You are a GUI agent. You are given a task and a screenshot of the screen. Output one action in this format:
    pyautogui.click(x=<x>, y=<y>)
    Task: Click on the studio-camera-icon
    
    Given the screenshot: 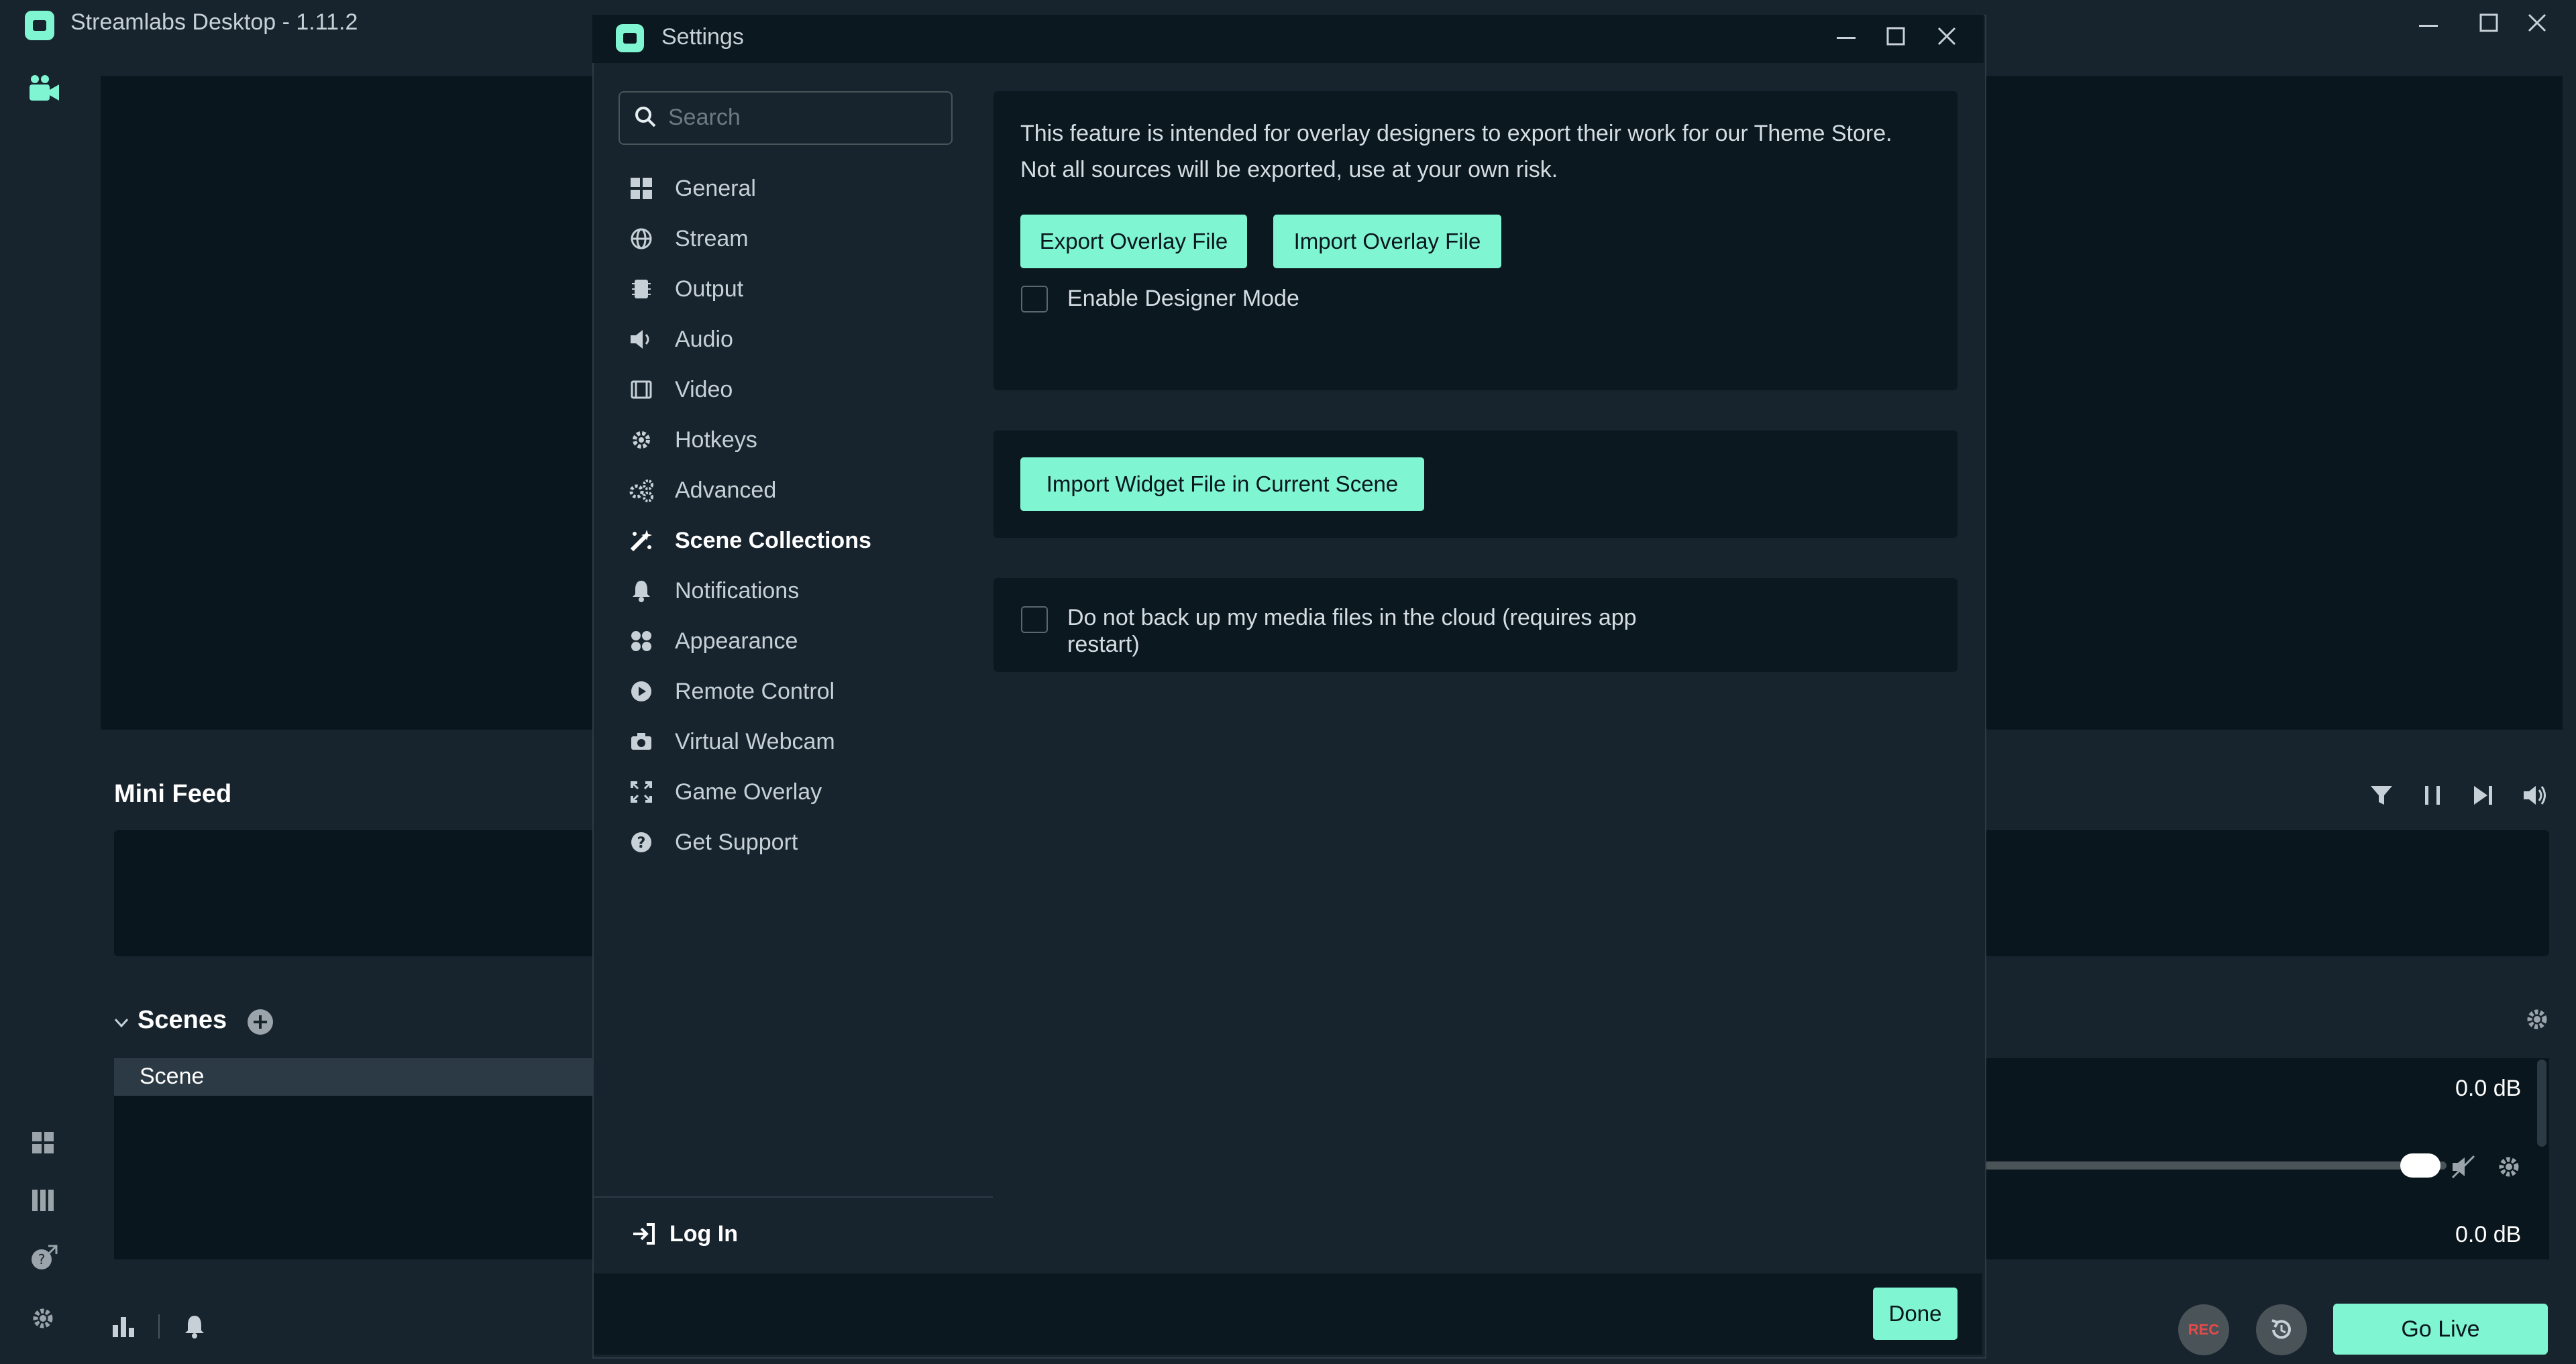 What is the action you would take?
    pyautogui.click(x=44, y=88)
    